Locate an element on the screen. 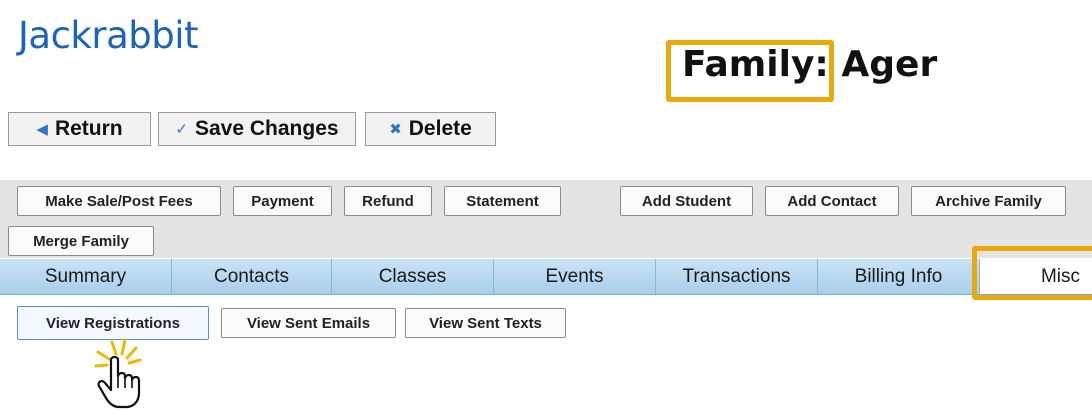 This screenshot has height=410, width=1092. return-button: ◀ Return is located at coordinates (79, 129).